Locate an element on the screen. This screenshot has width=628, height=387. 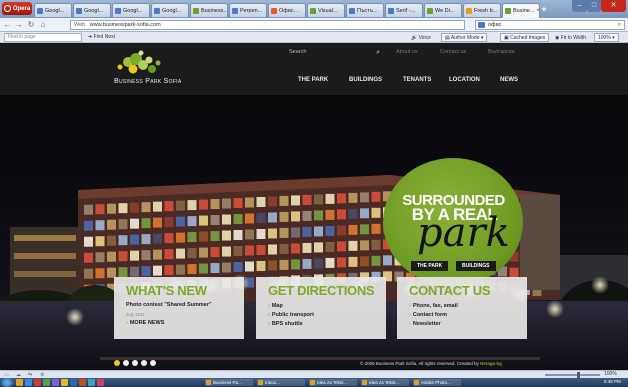
reload-icon: ↻ is located at coordinates (31, 25).